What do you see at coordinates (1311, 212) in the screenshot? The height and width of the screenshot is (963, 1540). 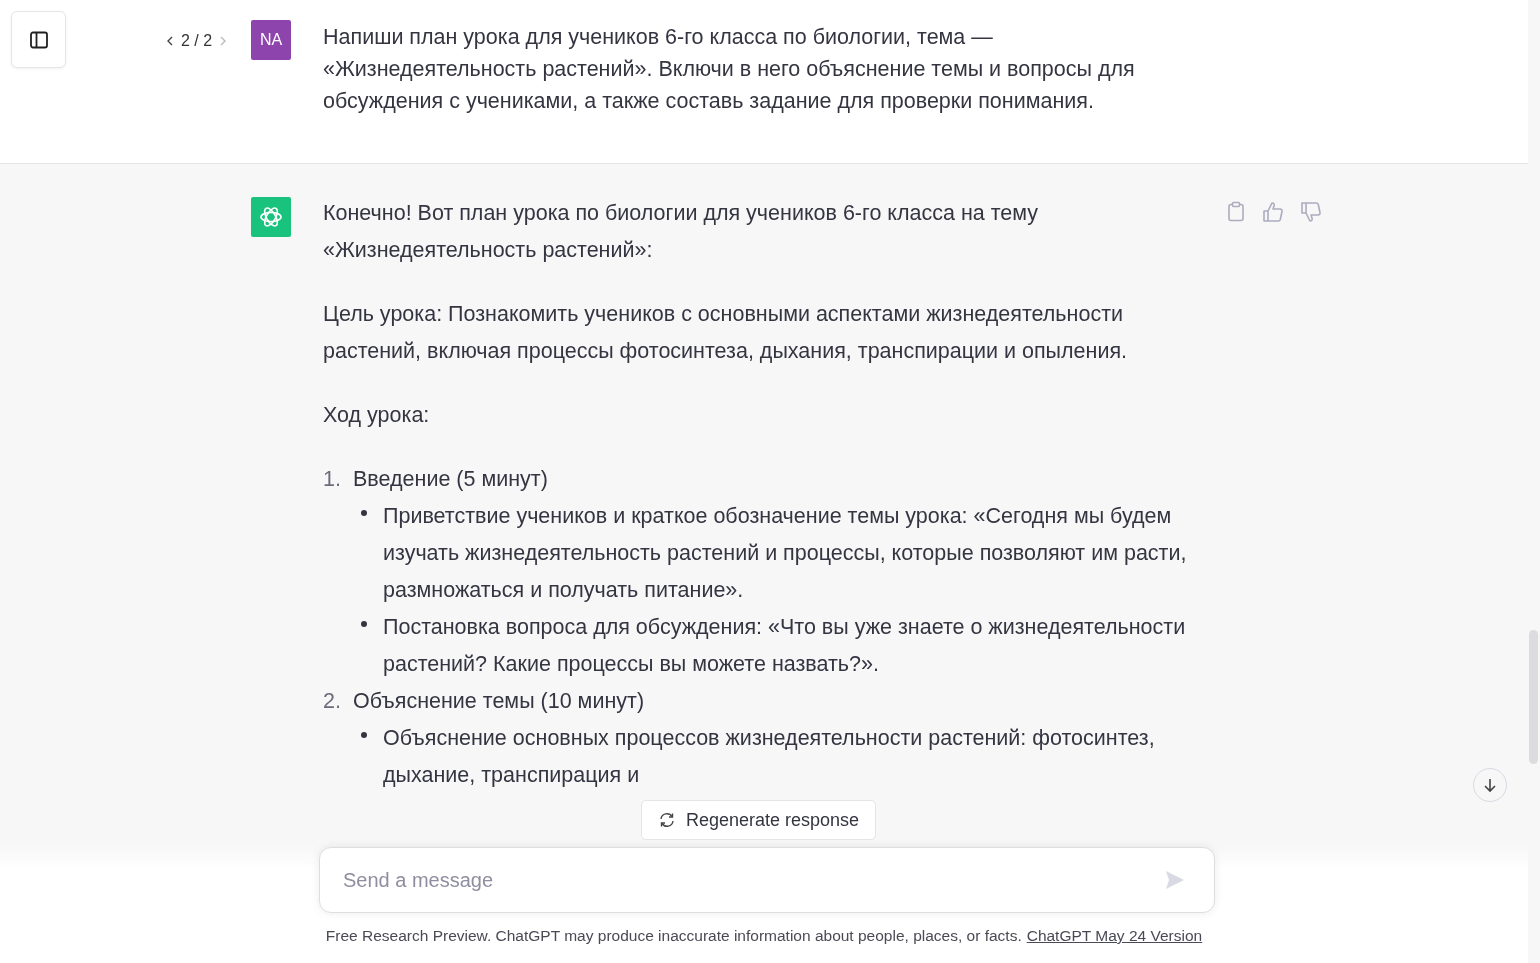 I see `thumbs-down-icon` at bounding box center [1311, 212].